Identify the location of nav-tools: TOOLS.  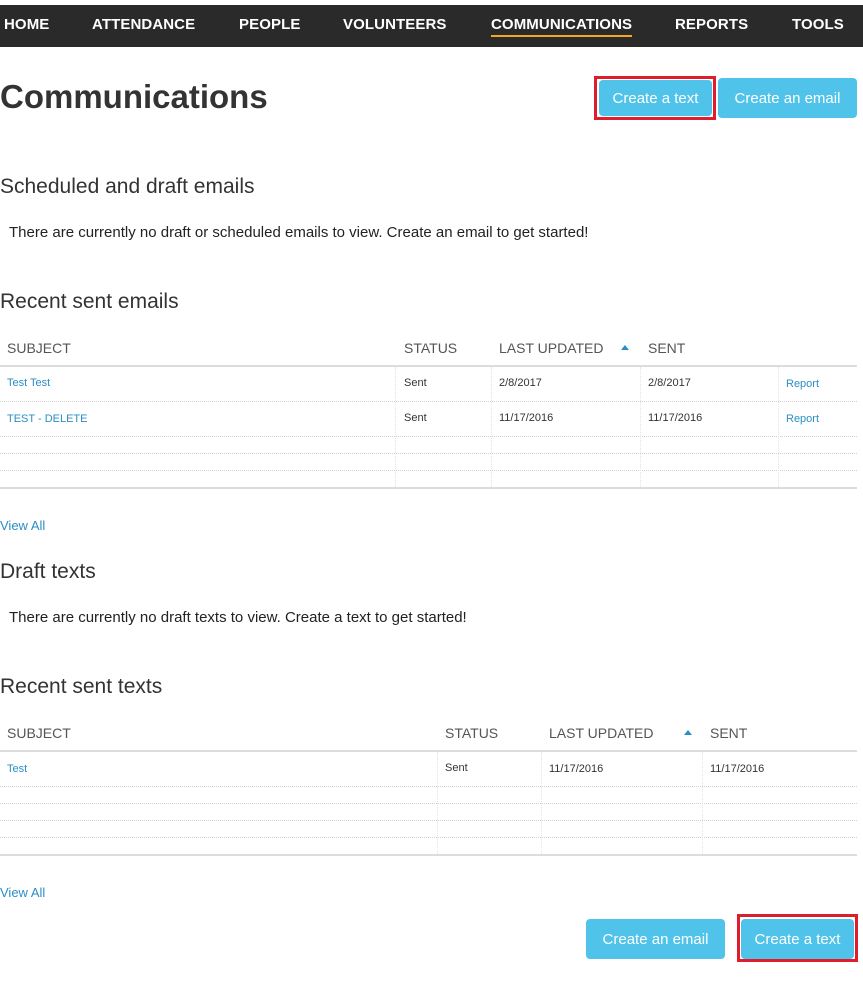
(818, 26).